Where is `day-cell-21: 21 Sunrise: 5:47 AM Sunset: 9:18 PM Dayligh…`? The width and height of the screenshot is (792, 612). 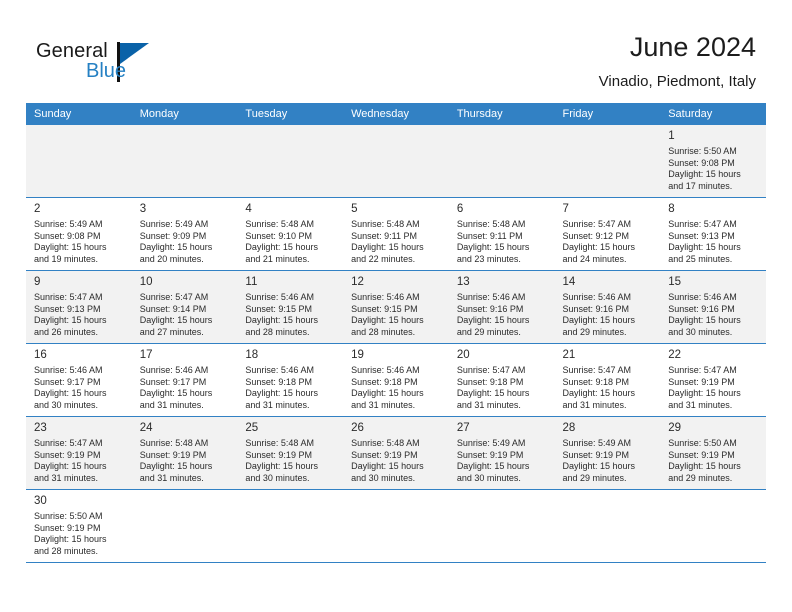 day-cell-21: 21 Sunrise: 5:47 AM Sunset: 9:18 PM Dayligh… is located at coordinates (607, 380).